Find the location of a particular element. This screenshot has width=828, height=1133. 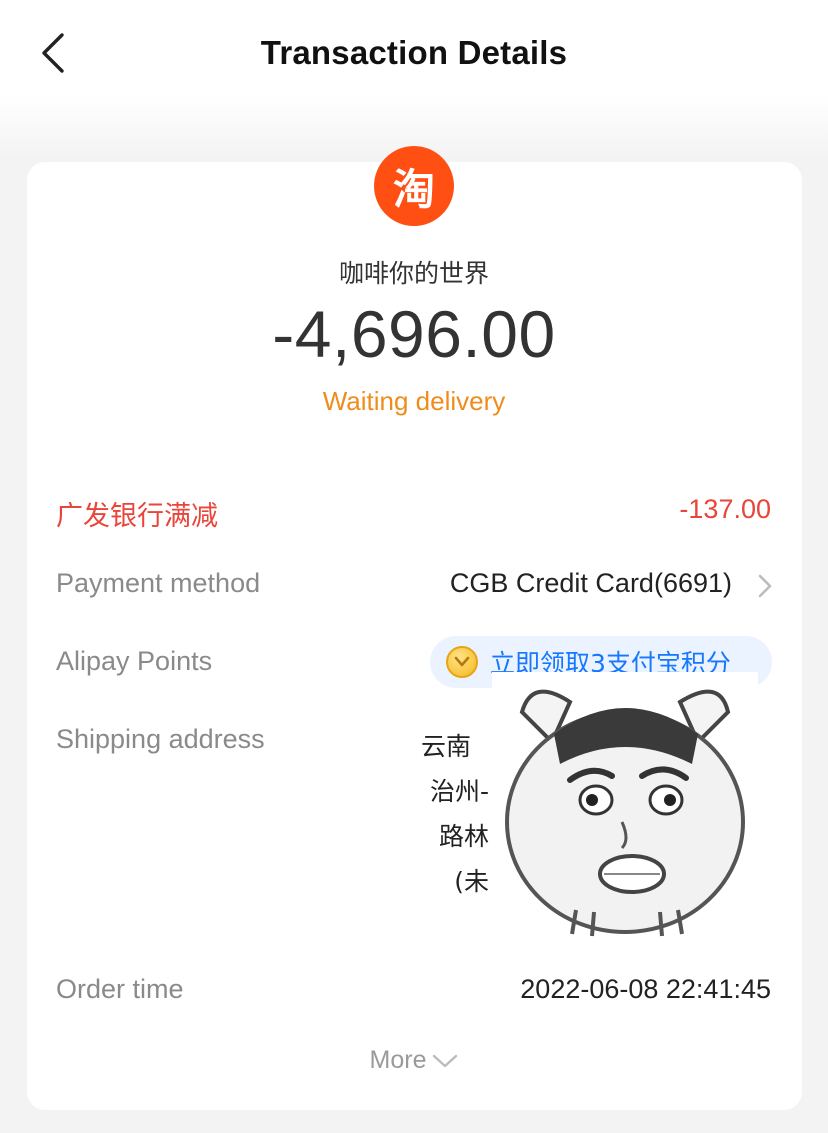

page-title: Transaction Details is located at coordinates (414, 52).